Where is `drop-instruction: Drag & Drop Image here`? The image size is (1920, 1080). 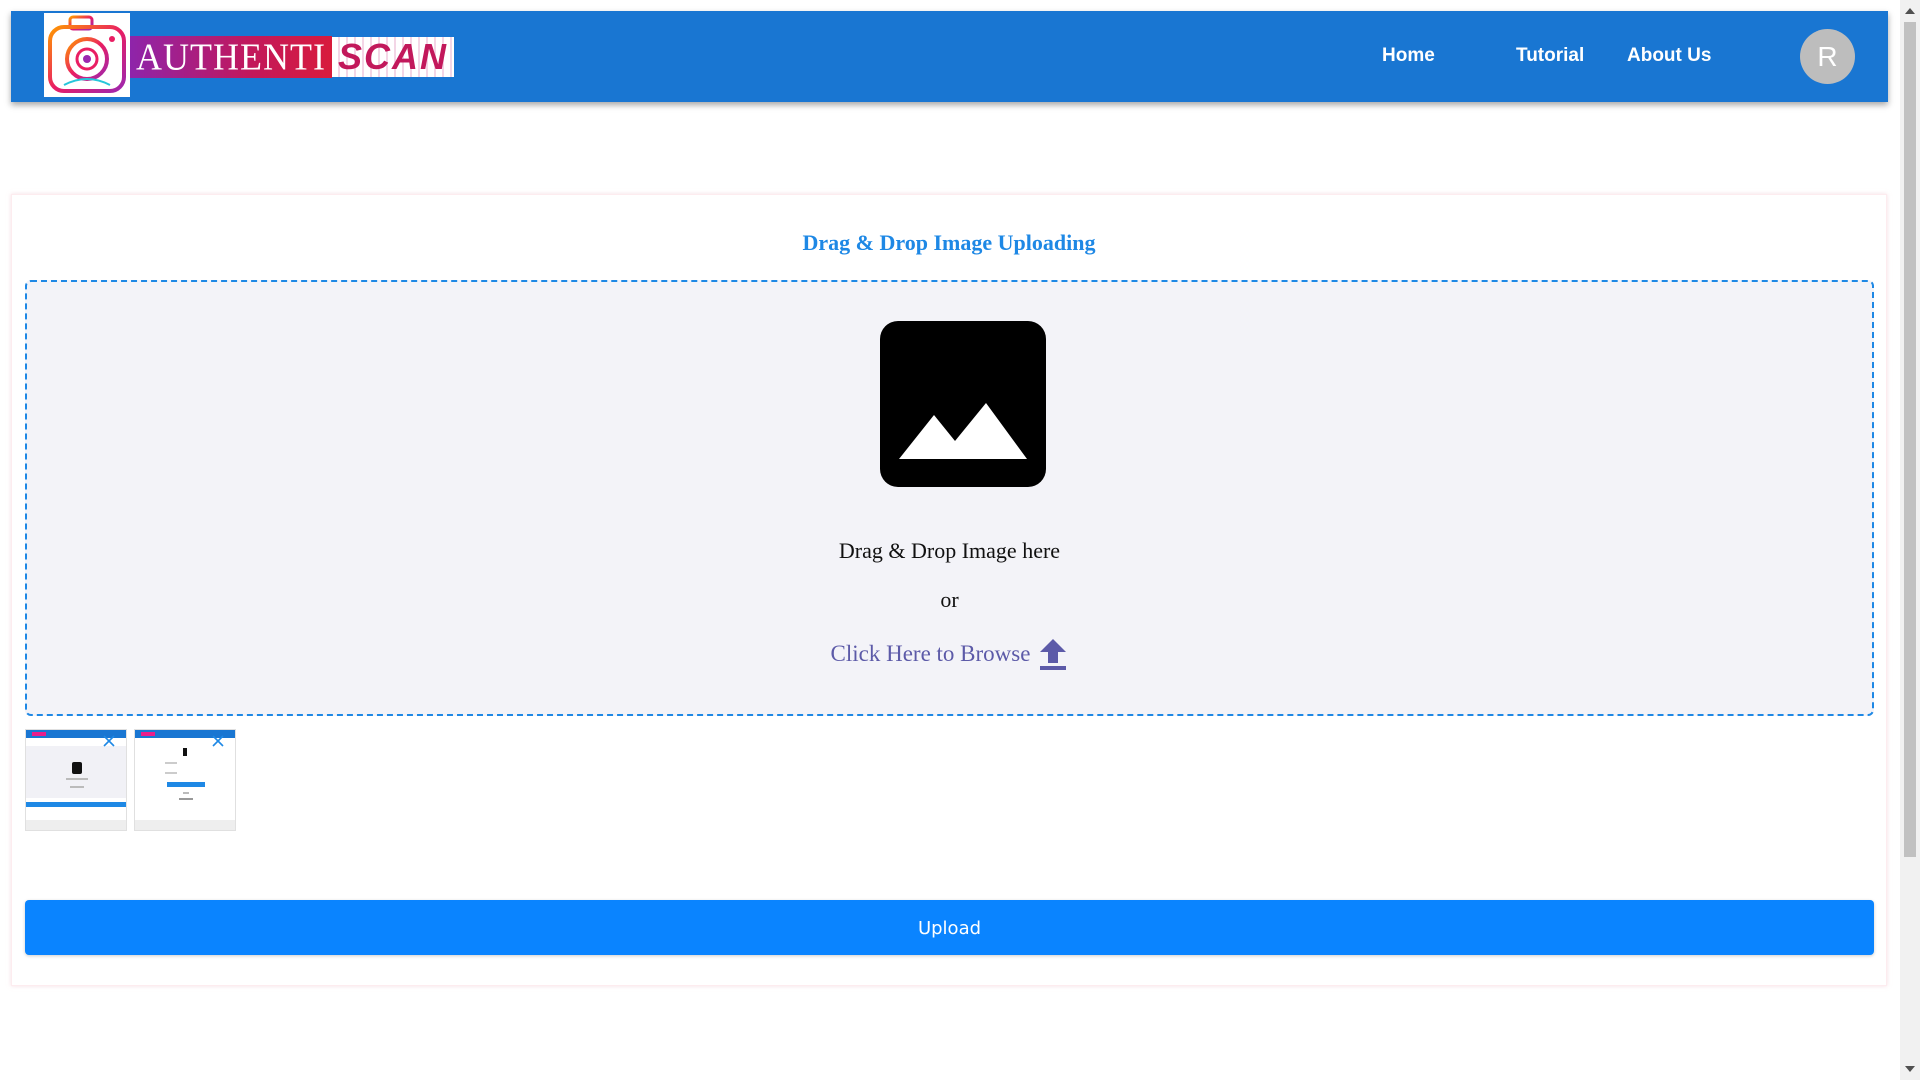
drop-instruction: Drag & Drop Image here is located at coordinates (949, 550).